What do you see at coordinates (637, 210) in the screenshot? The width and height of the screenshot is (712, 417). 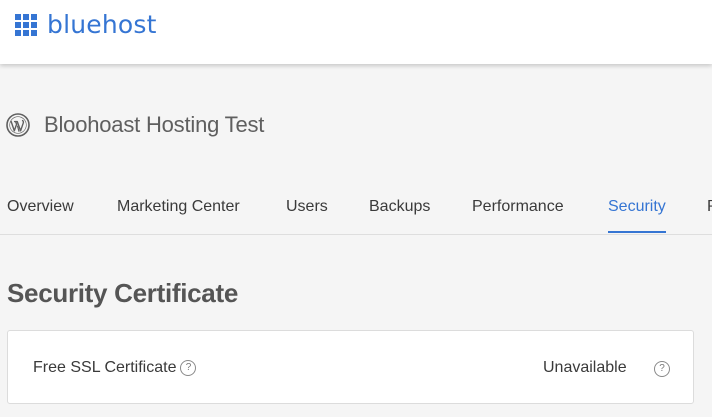 I see `tab-security: Security` at bounding box center [637, 210].